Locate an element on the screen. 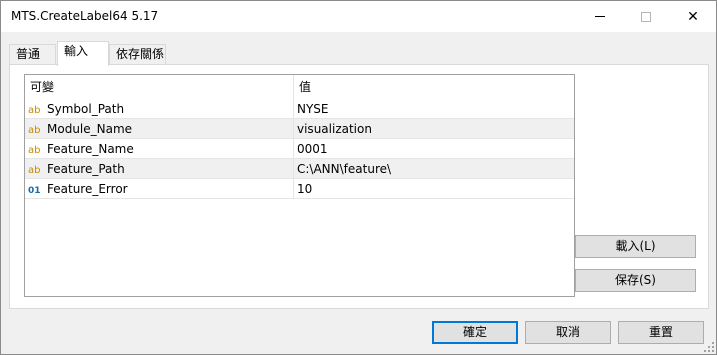  close-icon: ✕ is located at coordinates (693, 16).